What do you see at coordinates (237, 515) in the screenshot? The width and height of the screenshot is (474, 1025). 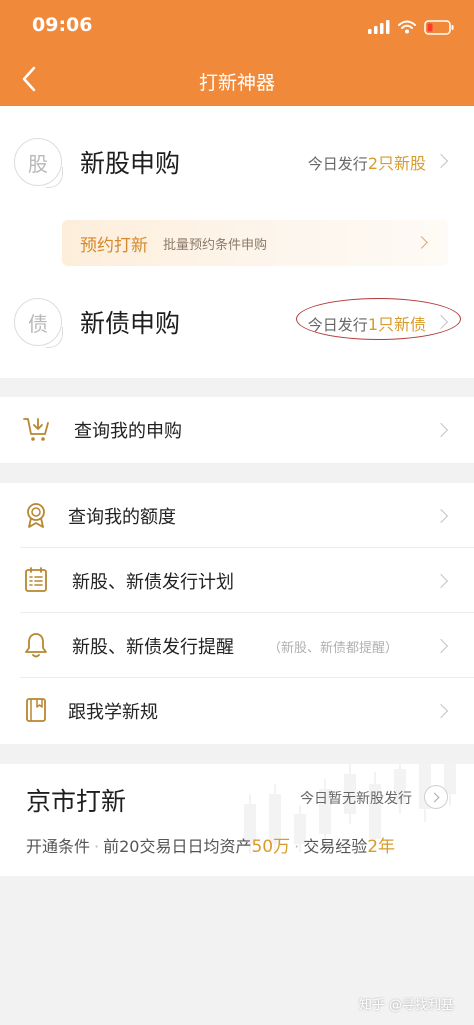 I see `menu-item-query-quota: 查询我的额度` at bounding box center [237, 515].